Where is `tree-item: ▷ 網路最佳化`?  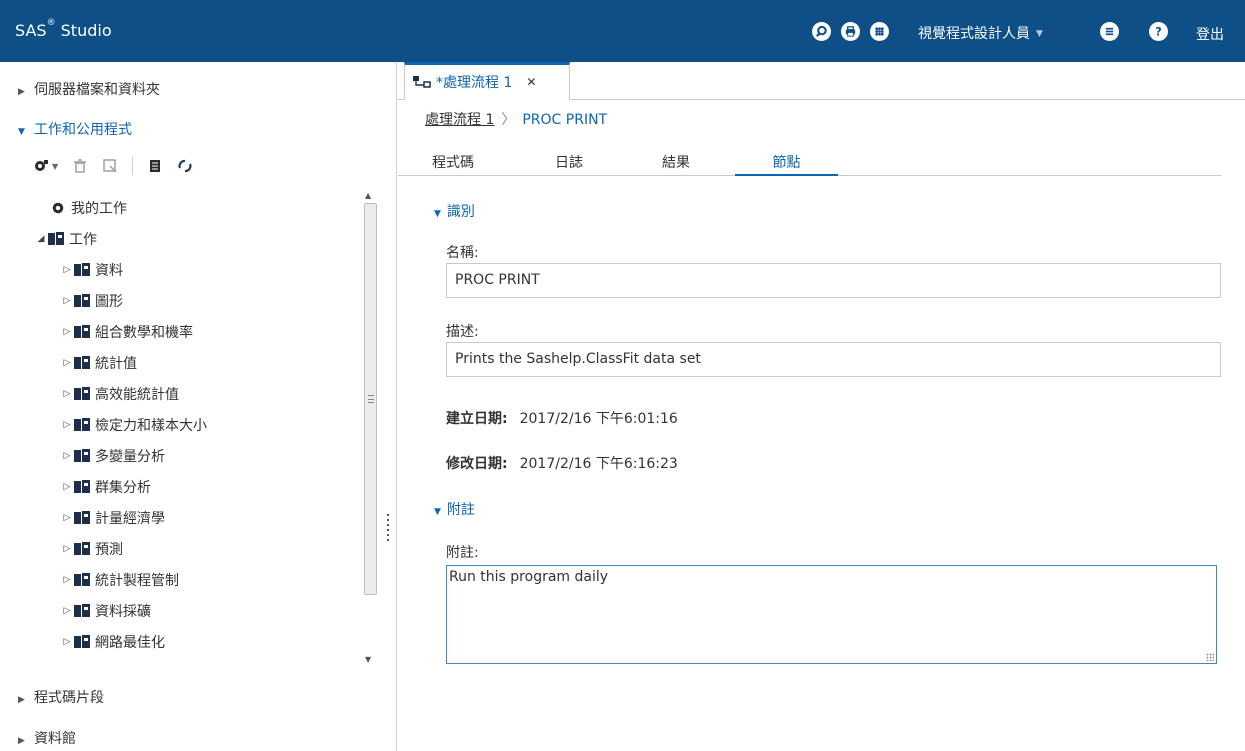
tree-item: ▷ 網路最佳化 is located at coordinates (112, 642).